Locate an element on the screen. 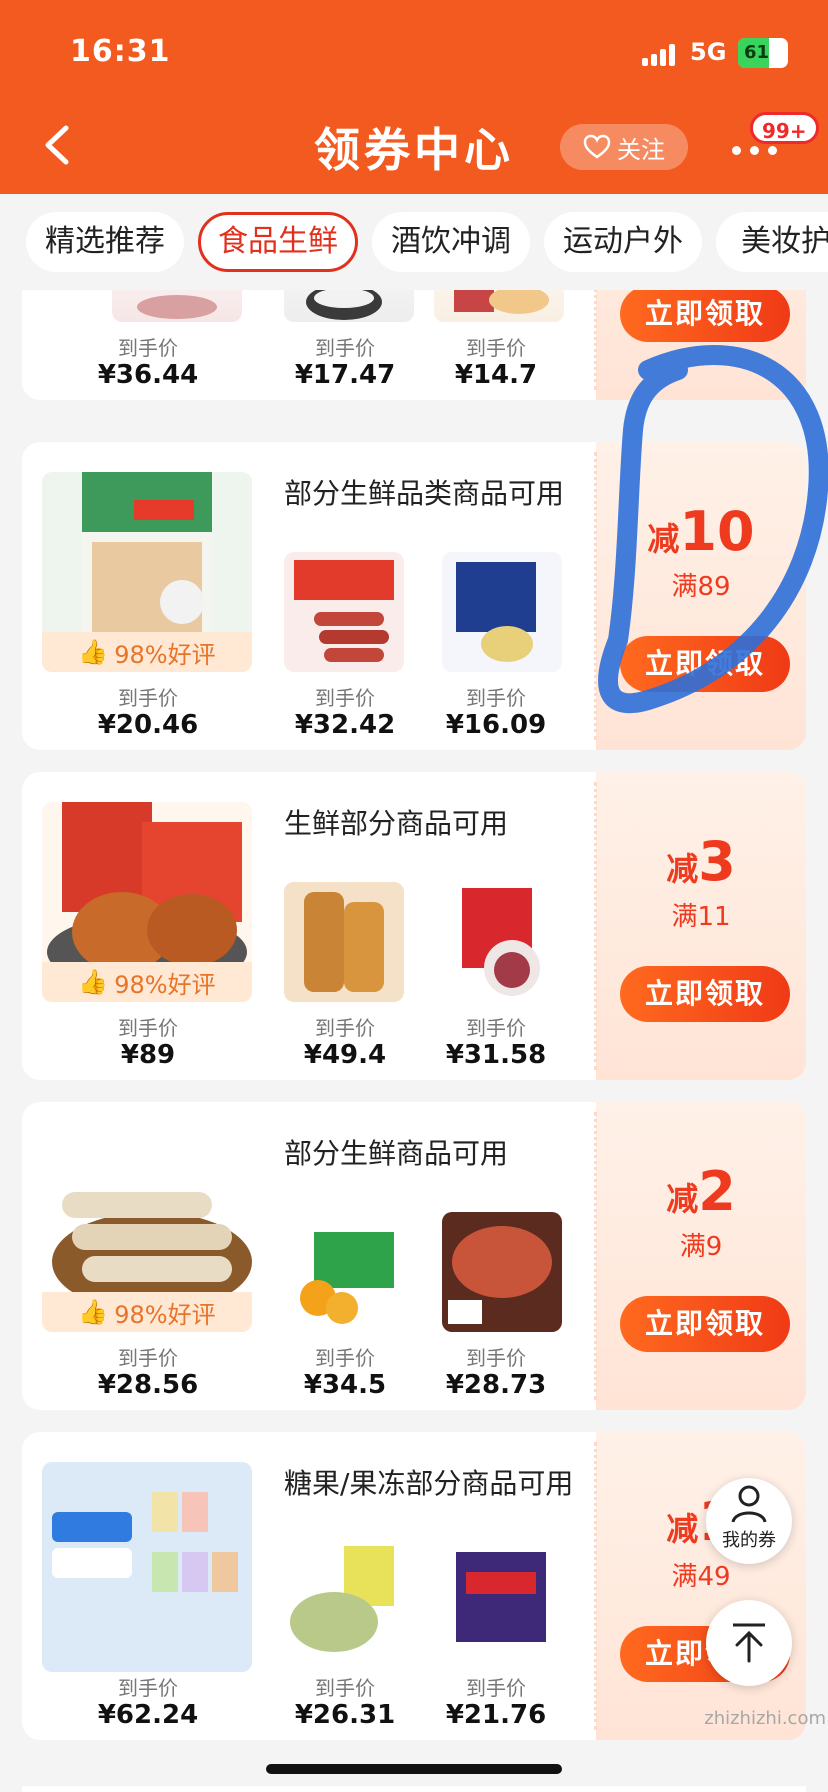  nav-bar: 领券中心 关注 99+ is located at coordinates (414, 147).